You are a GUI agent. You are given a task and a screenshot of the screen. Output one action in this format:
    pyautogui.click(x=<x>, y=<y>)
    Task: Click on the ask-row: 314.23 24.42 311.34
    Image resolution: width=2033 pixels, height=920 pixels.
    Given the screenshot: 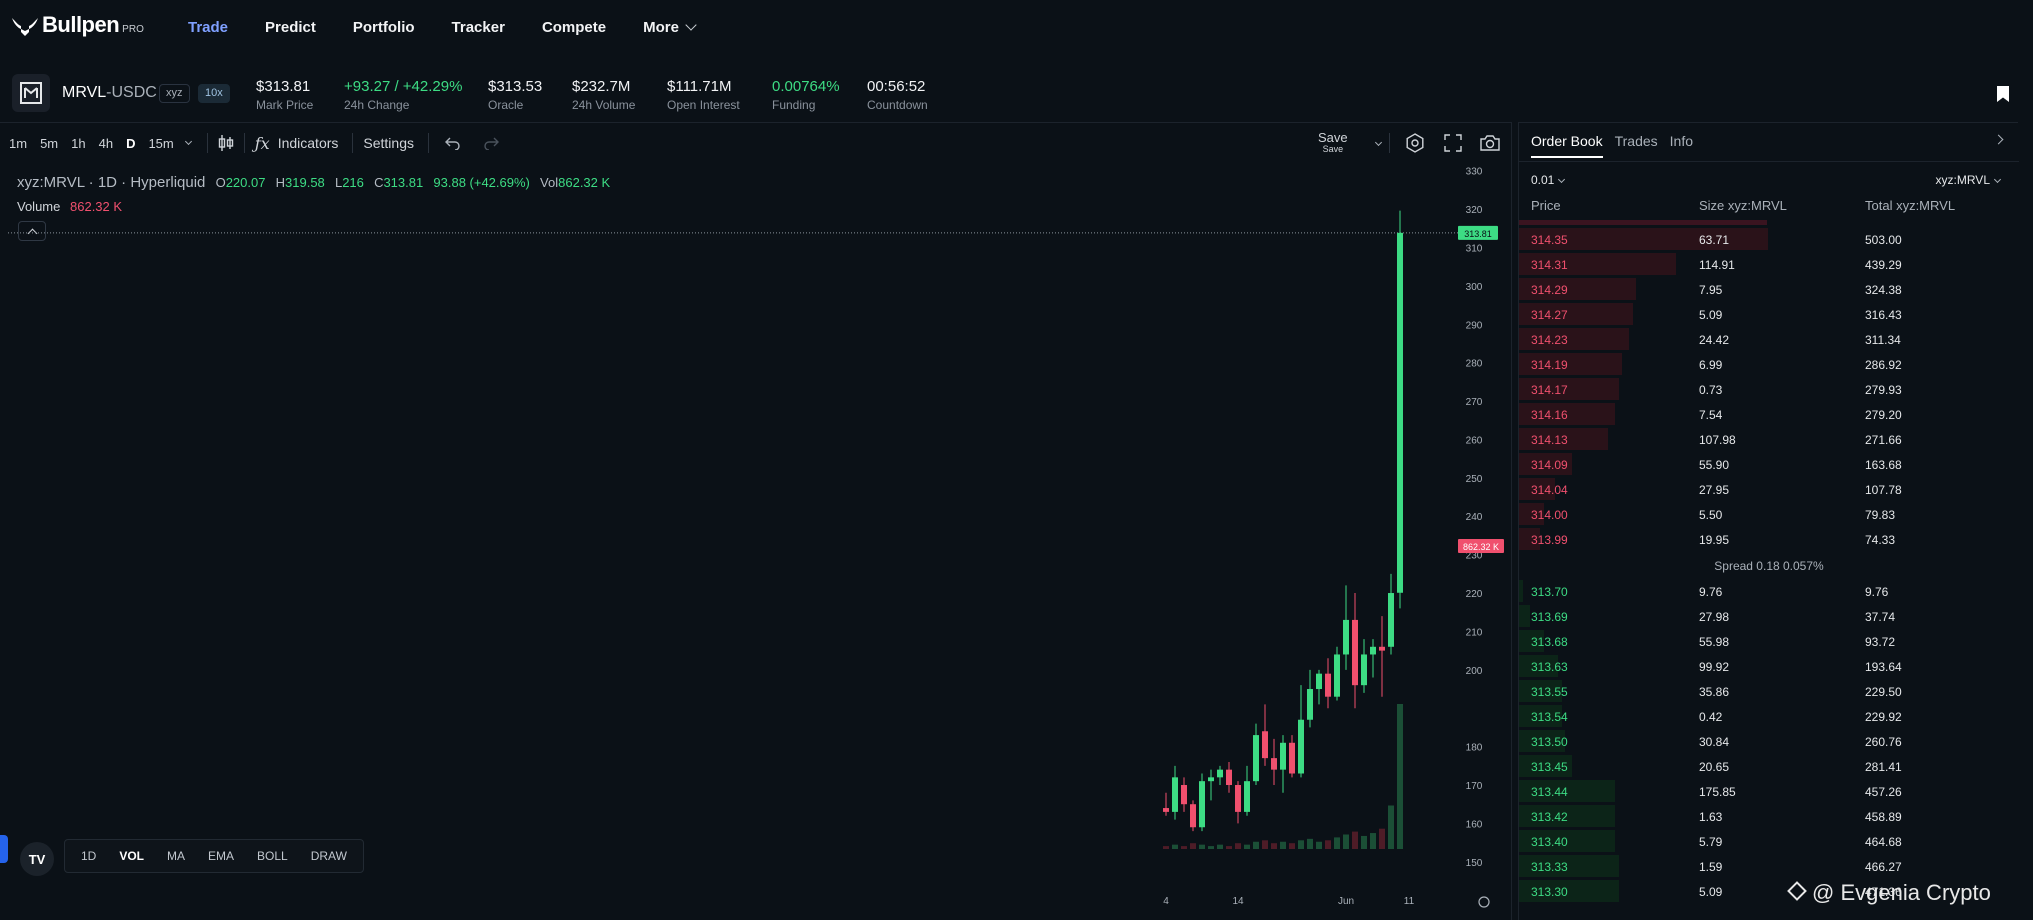 What is the action you would take?
    pyautogui.click(x=1769, y=339)
    